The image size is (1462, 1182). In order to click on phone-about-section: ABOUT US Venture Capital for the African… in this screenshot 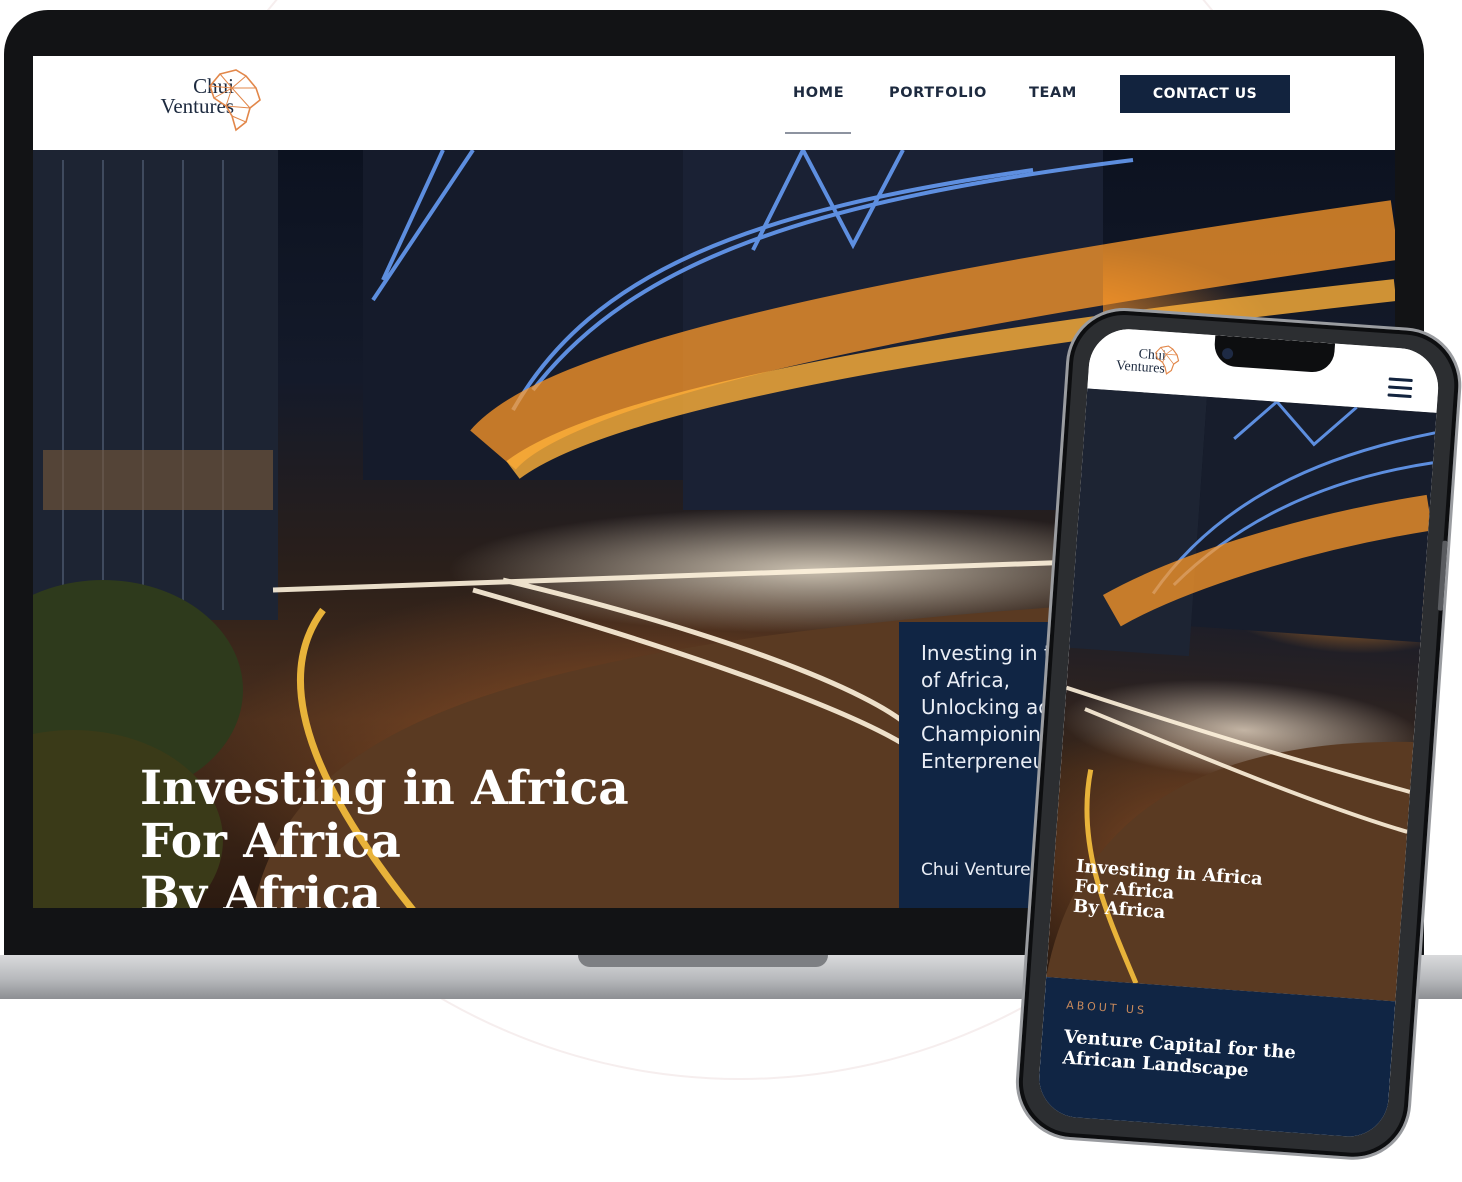, I will do `click(1216, 1058)`.